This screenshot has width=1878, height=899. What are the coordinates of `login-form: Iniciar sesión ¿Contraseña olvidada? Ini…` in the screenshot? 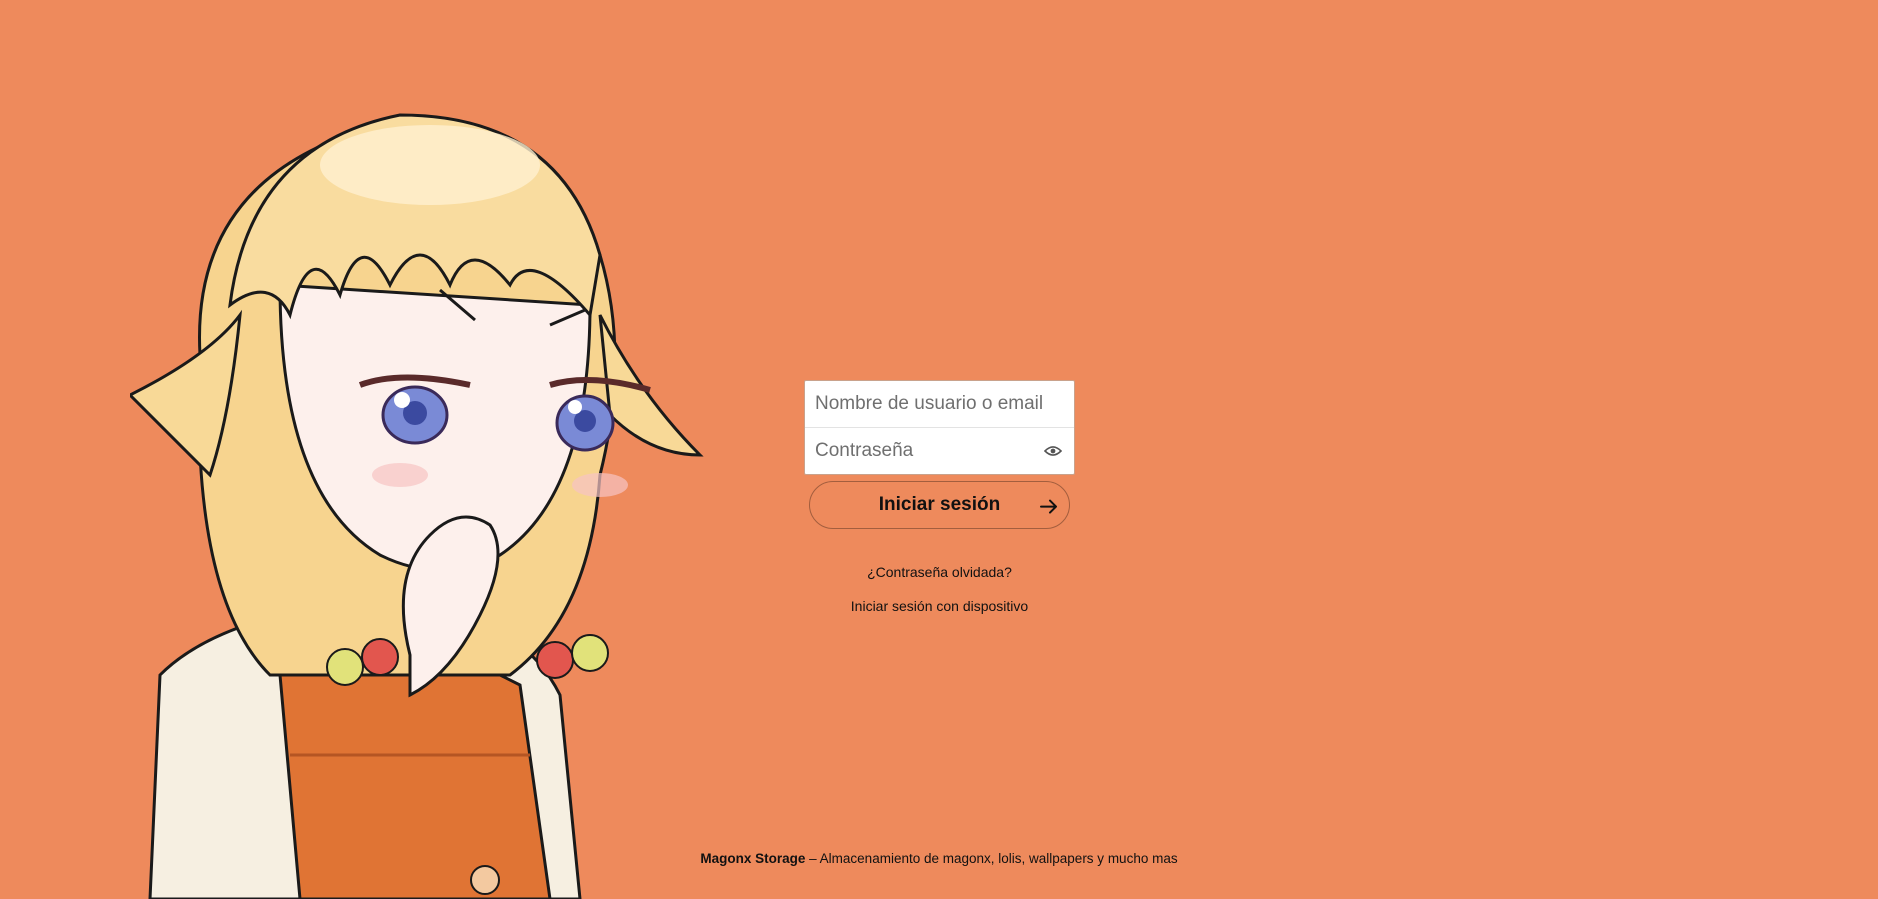 It's located at (939, 497).